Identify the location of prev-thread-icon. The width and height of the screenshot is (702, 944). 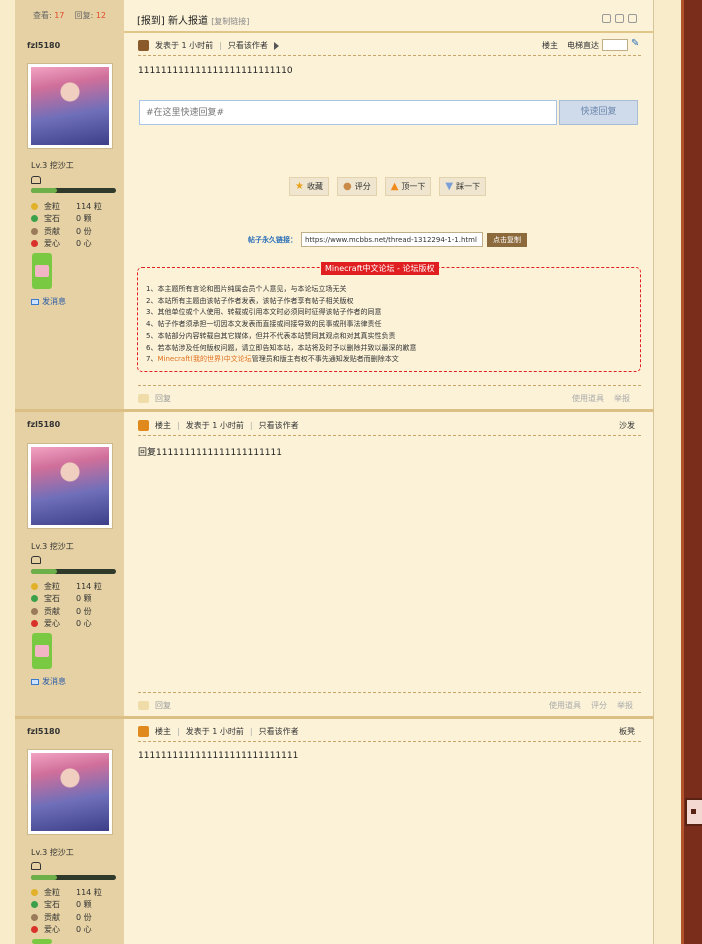
(619, 18).